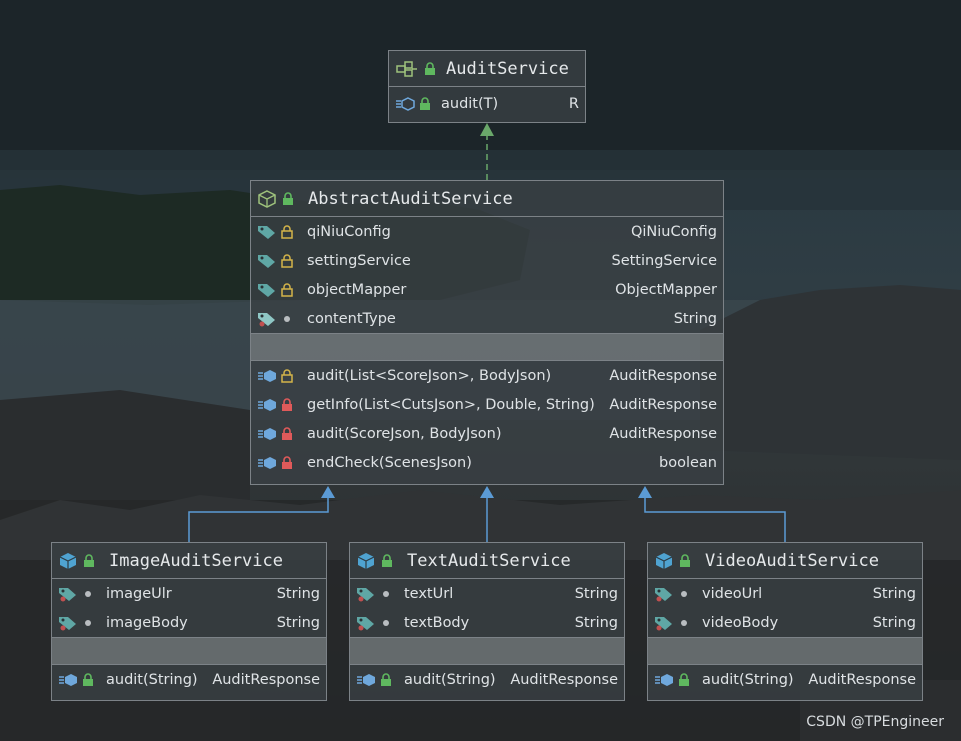 This screenshot has width=961, height=741. Describe the element at coordinates (470, 103) in the screenshot. I see `method-name: audit(T)` at that location.